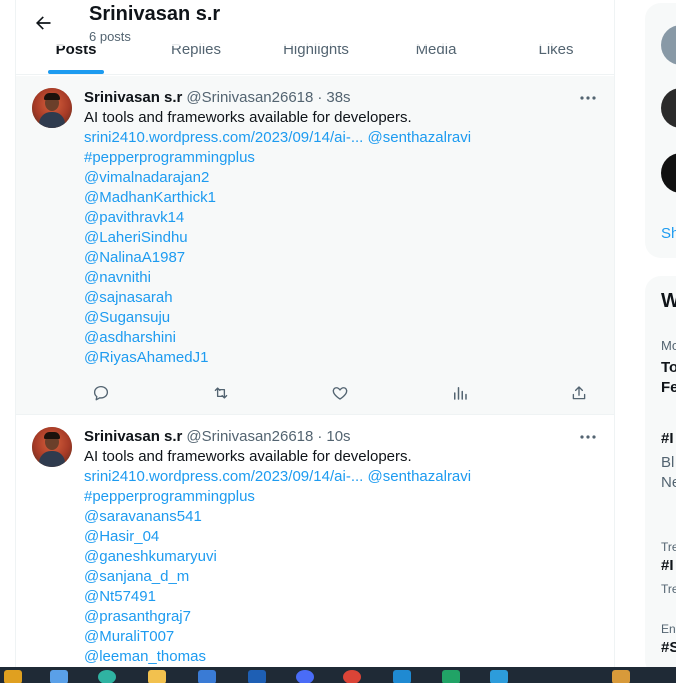 The width and height of the screenshot is (676, 683). Describe the element at coordinates (668, 387) in the screenshot. I see `trend-item: Fe` at that location.